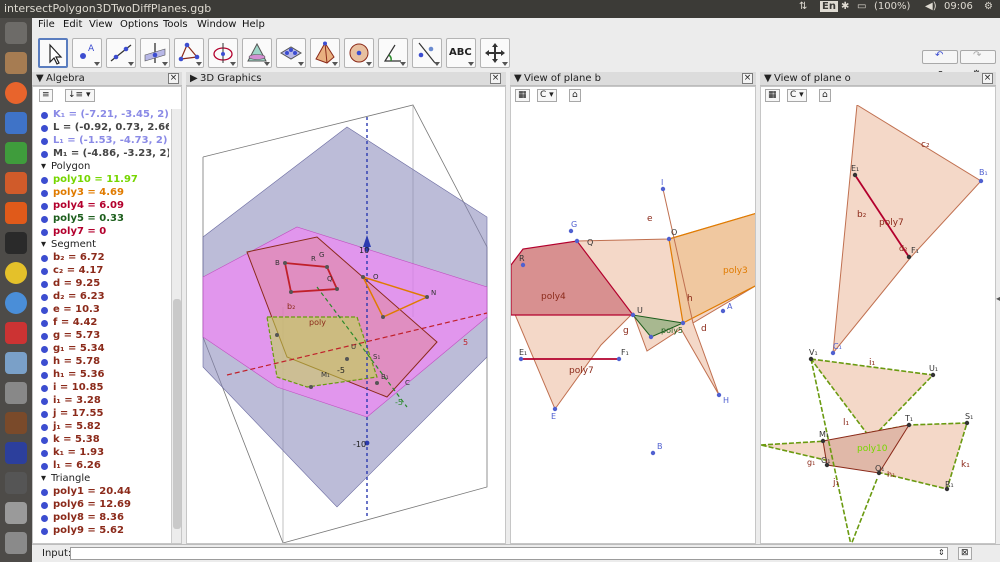 This screenshot has width=1000, height=562. I want to click on keyboard-layout-indicator: En, so click(829, 6).